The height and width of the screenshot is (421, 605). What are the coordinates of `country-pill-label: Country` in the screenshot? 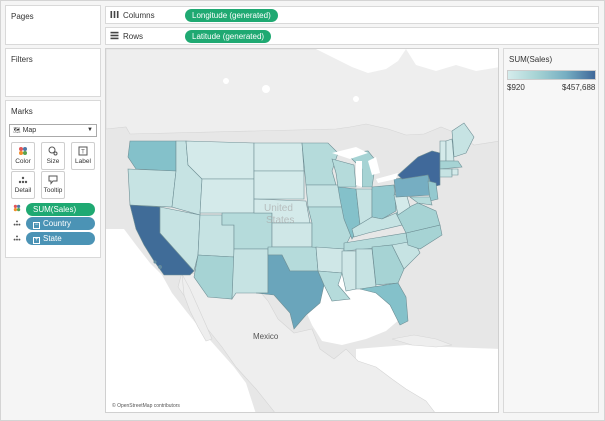 It's located at (57, 223).